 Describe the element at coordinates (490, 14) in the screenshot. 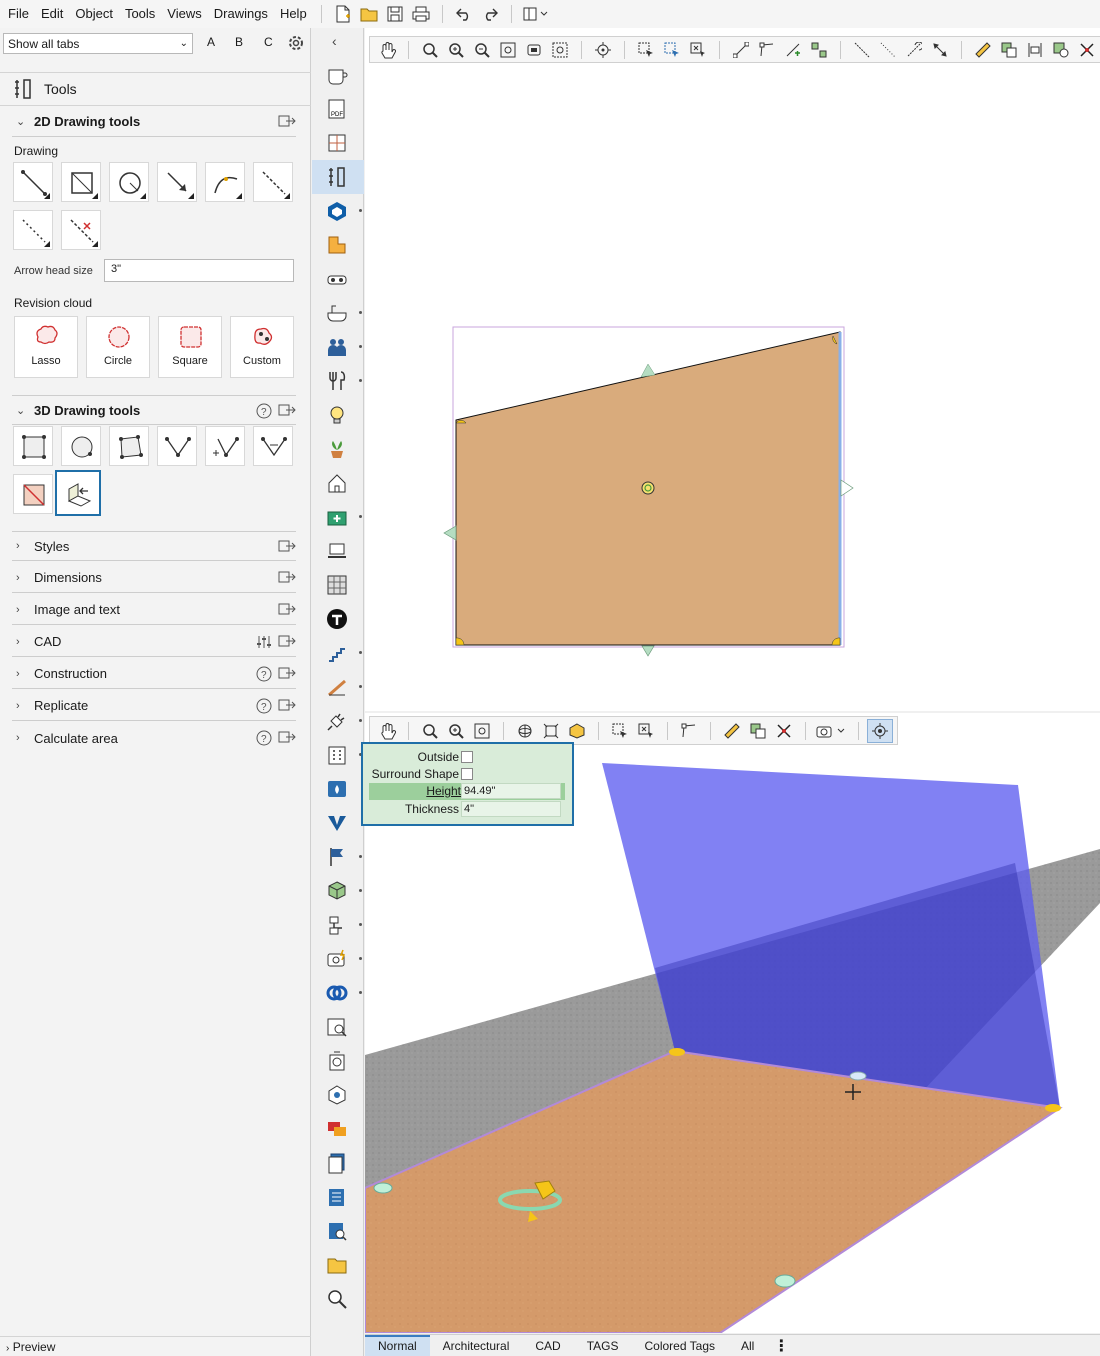

I see `redo-icon` at that location.